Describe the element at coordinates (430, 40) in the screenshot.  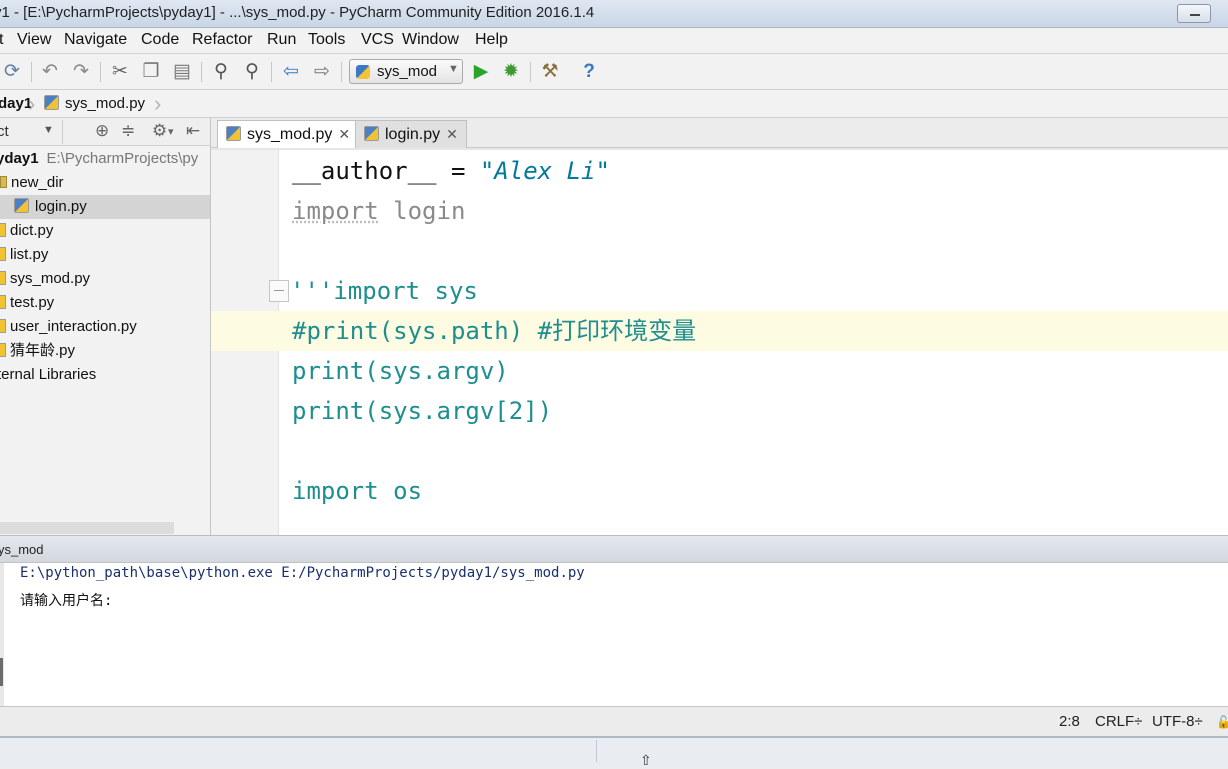
I see `menu-window: Window` at that location.